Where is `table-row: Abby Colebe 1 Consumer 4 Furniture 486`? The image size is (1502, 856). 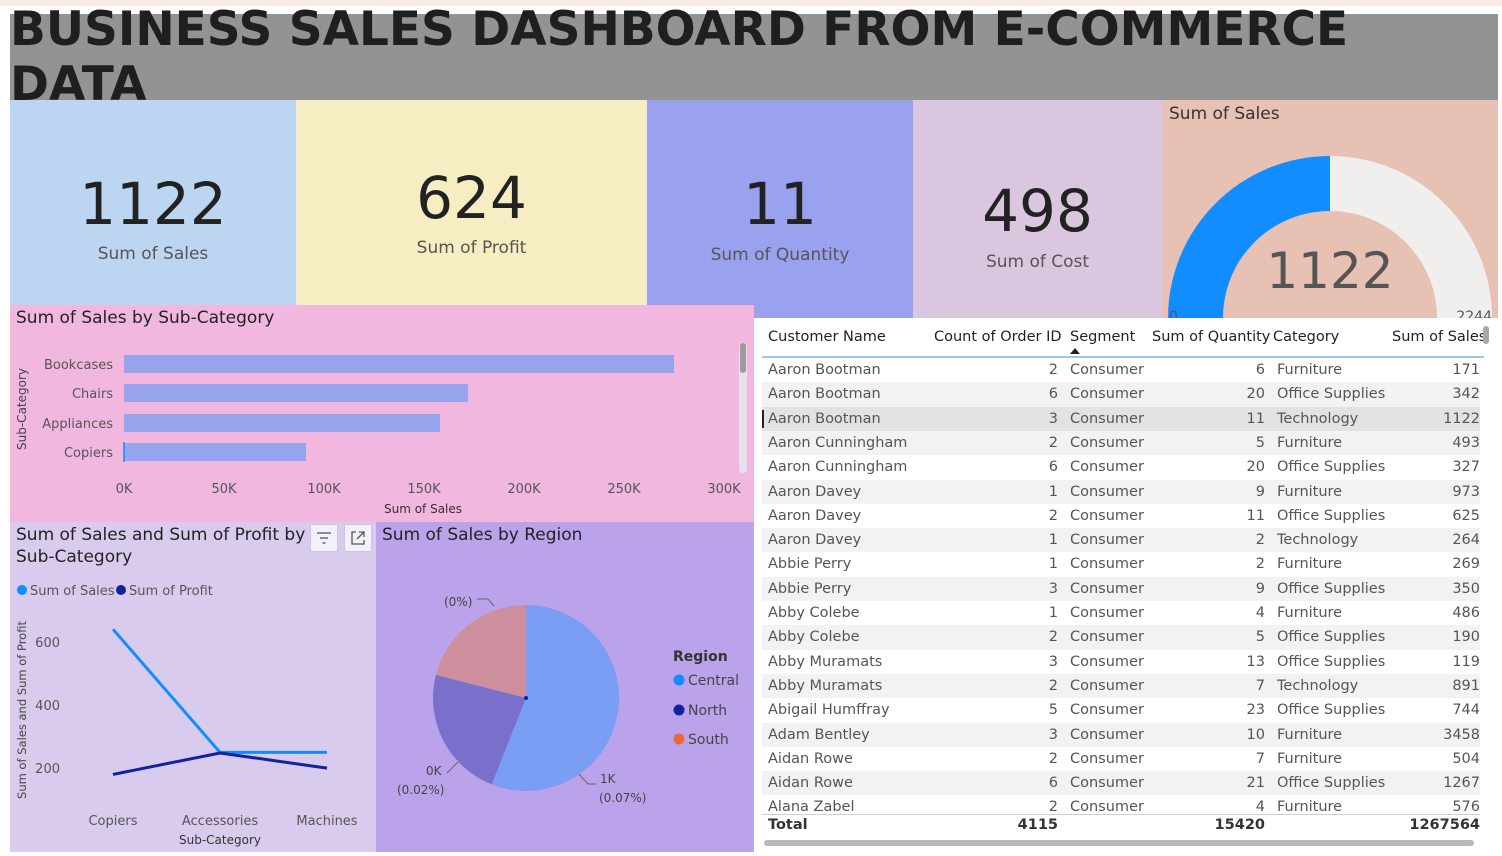 table-row: Abby Colebe 1 Consumer 4 Furniture 486 is located at coordinates (1121, 613).